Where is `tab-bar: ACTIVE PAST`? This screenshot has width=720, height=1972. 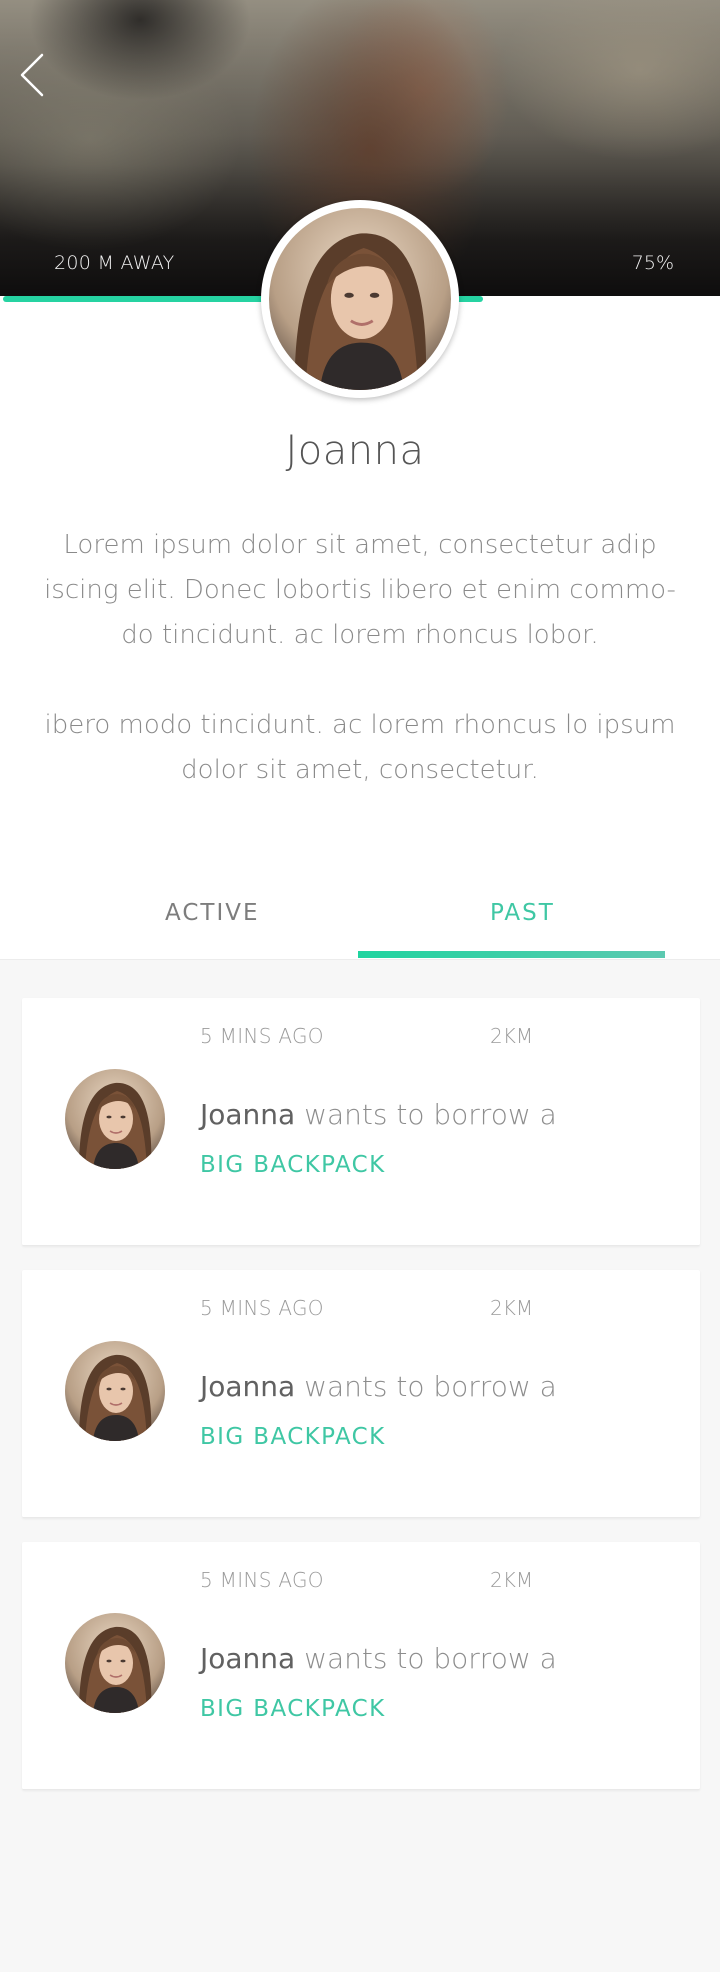 tab-bar: ACTIVE PAST is located at coordinates (360, 920).